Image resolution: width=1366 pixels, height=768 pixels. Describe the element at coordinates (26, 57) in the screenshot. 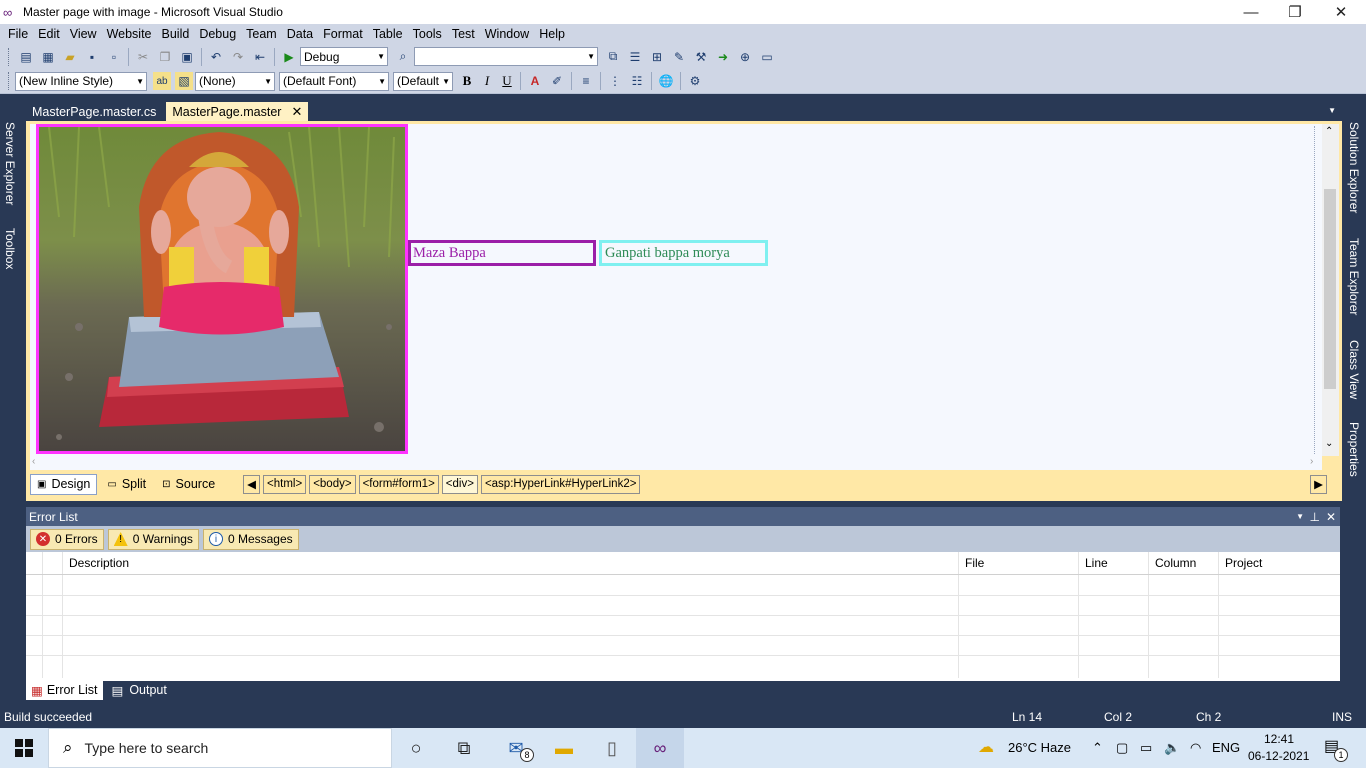

I see `new-project-icon: ▤` at that location.